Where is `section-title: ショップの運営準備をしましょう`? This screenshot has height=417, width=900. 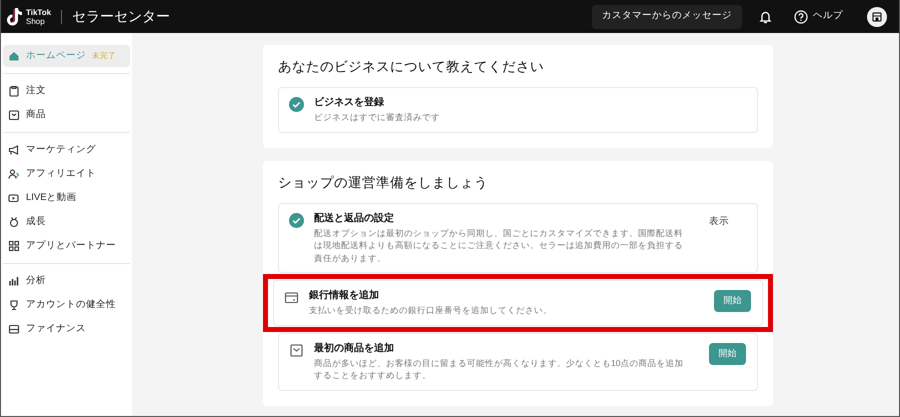
section-title: ショップの運営準備をしましょう is located at coordinates (383, 183).